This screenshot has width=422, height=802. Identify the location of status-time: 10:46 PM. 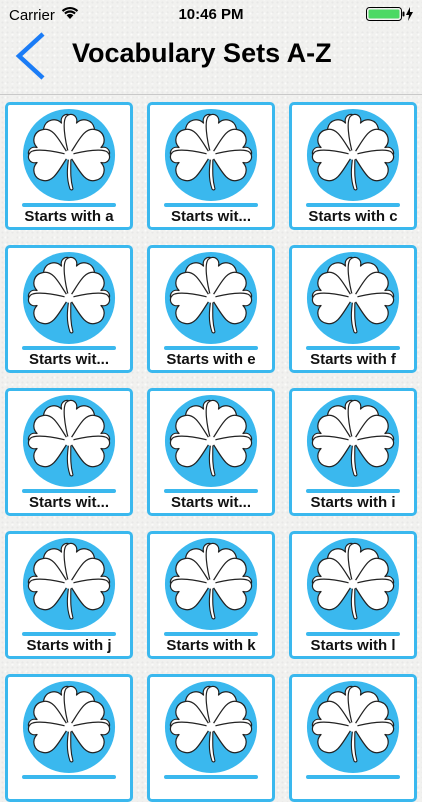
(211, 14).